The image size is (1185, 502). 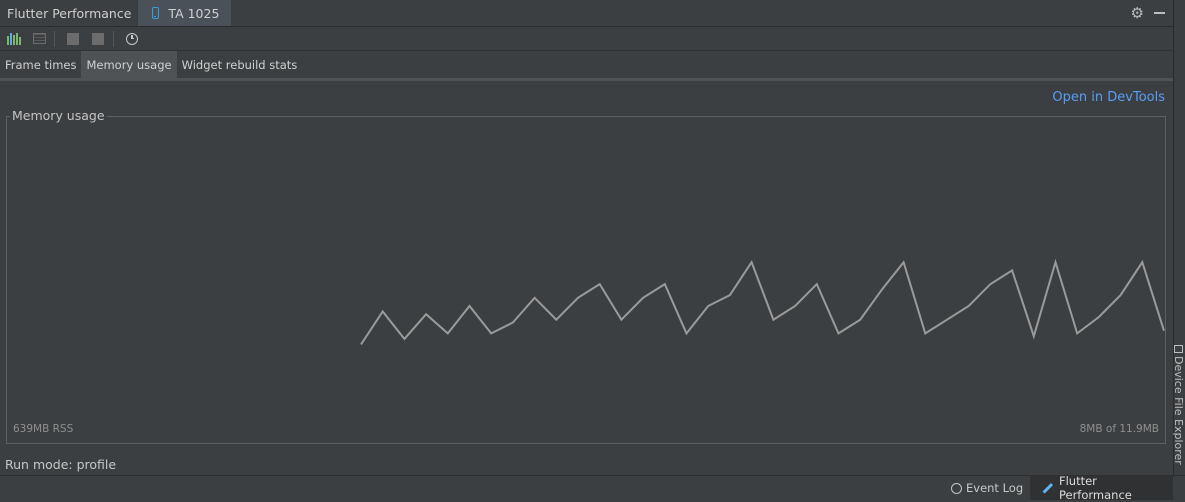 I want to click on debug-paint-icon, so click(x=98, y=39).